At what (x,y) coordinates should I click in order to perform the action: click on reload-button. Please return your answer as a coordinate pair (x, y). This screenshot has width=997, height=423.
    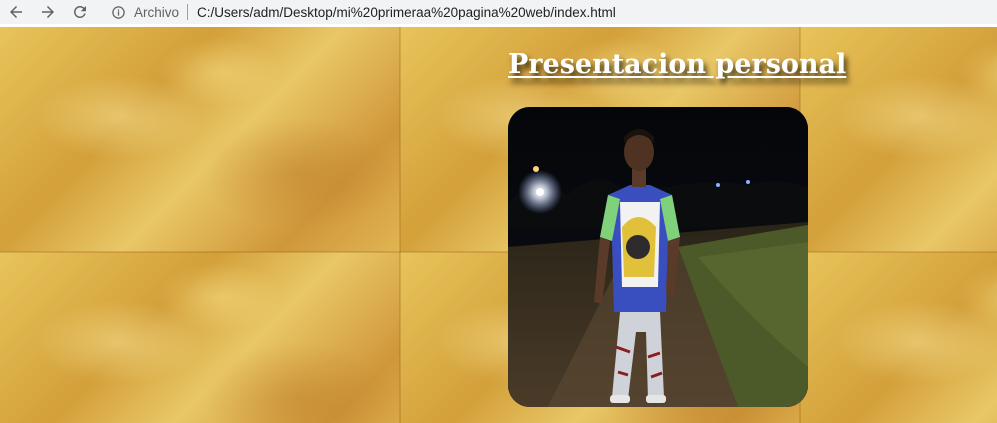
    Looking at the image, I should click on (80, 12).